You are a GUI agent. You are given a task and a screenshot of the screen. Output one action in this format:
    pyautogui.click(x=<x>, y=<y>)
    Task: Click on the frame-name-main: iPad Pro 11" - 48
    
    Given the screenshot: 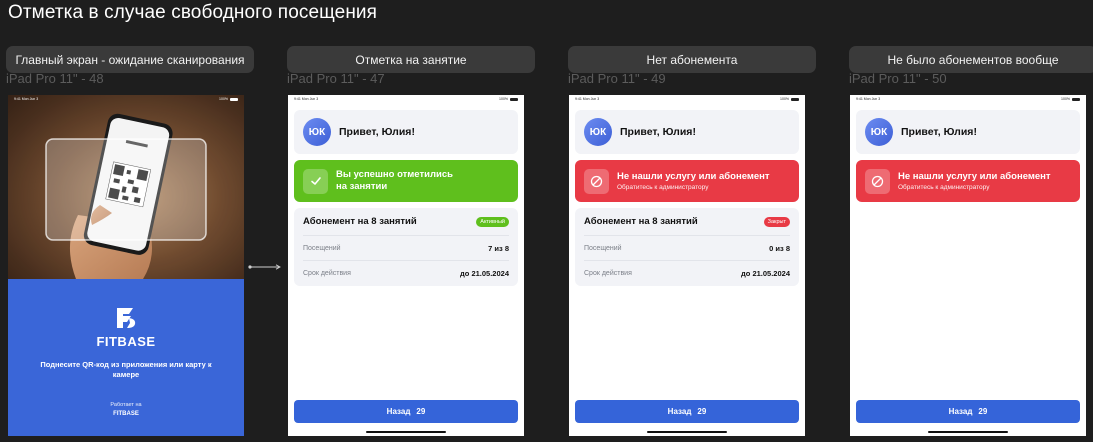 What is the action you would take?
    pyautogui.click(x=55, y=78)
    